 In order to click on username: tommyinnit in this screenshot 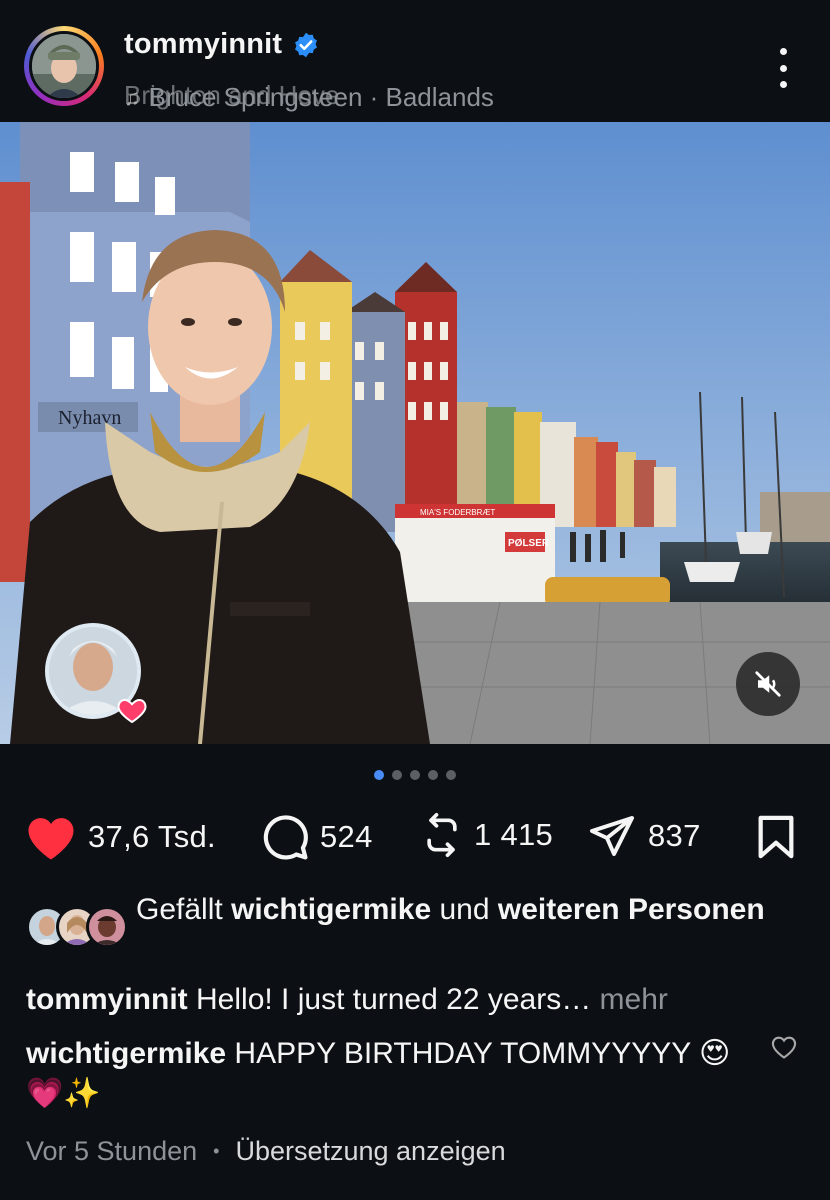, I will do `click(203, 44)`.